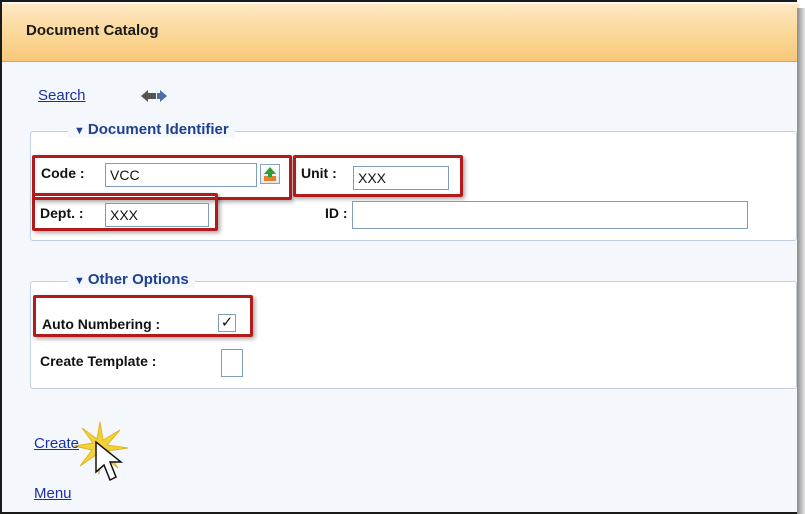 This screenshot has width=805, height=514. I want to click on dept-highlight-box, so click(125, 212).